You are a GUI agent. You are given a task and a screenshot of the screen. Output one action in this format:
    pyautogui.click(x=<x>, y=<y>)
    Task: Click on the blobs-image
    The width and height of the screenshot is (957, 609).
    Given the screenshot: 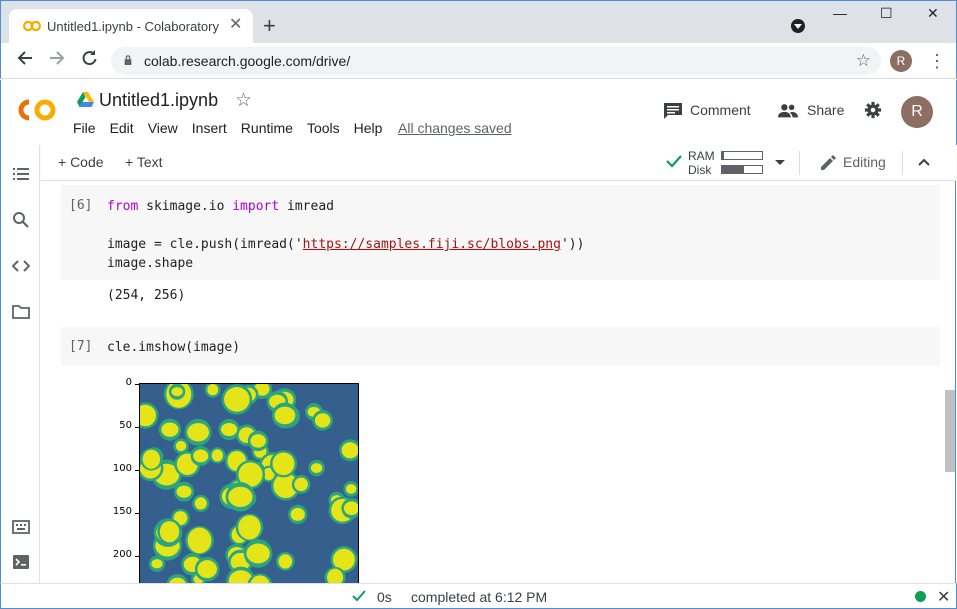 What is the action you would take?
    pyautogui.click(x=249, y=483)
    